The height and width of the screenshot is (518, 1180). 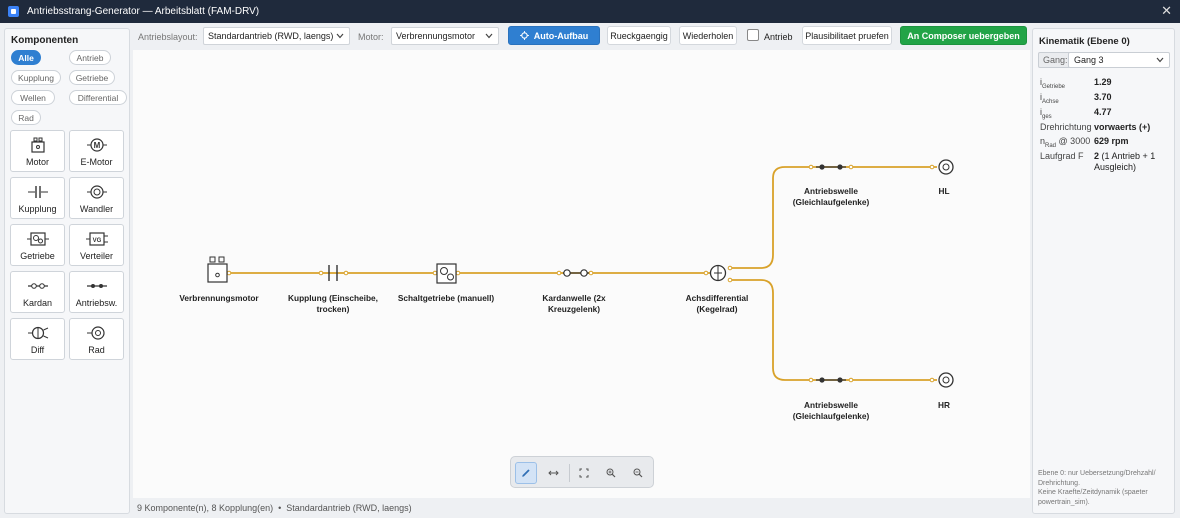 What do you see at coordinates (97, 192) in the screenshot?
I see `torque-converter-icon` at bounding box center [97, 192].